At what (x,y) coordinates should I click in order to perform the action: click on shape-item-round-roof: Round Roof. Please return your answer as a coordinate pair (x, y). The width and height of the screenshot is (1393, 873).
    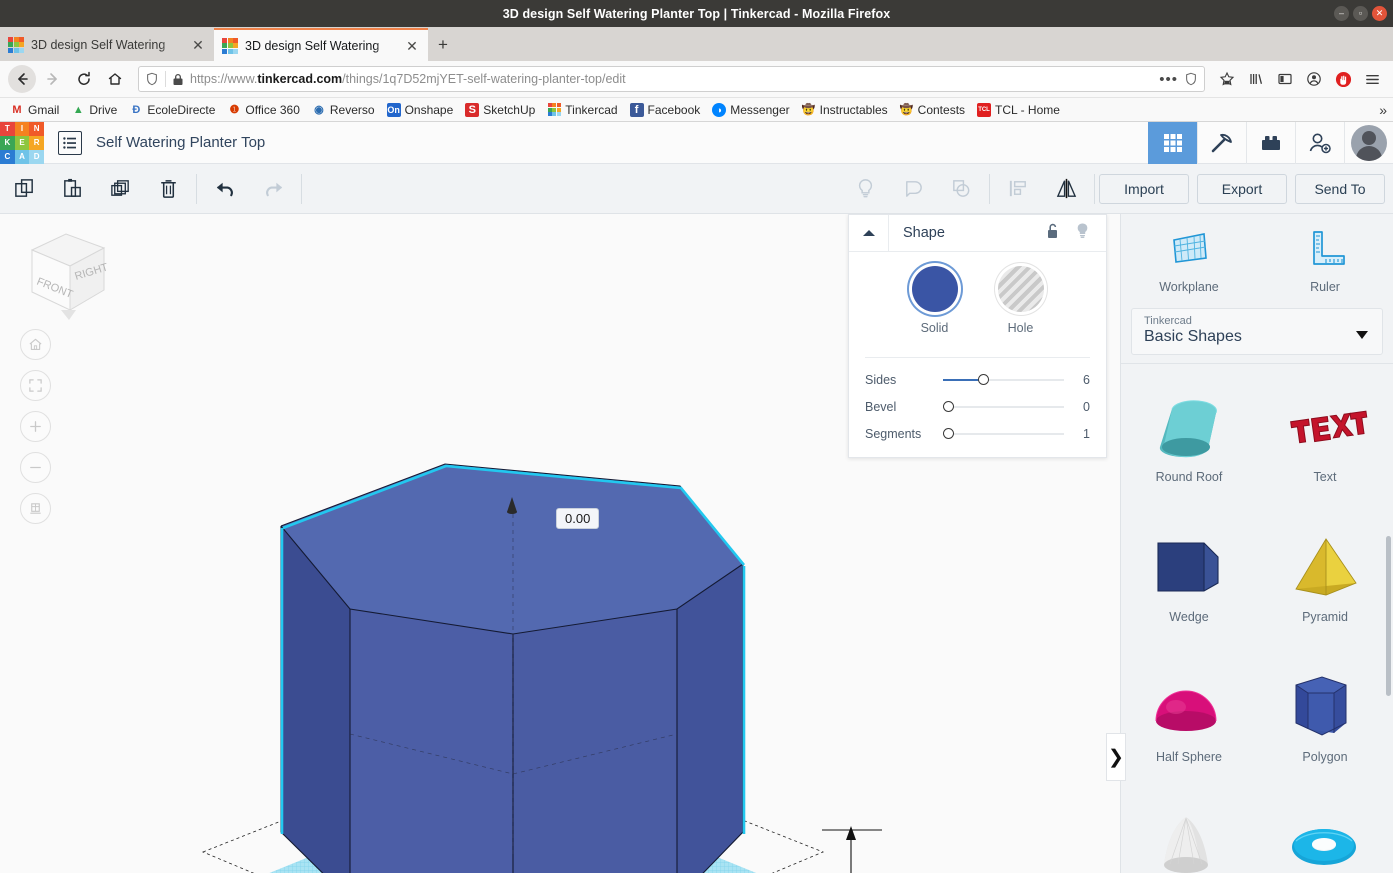
    Looking at the image, I should click on (1189, 442).